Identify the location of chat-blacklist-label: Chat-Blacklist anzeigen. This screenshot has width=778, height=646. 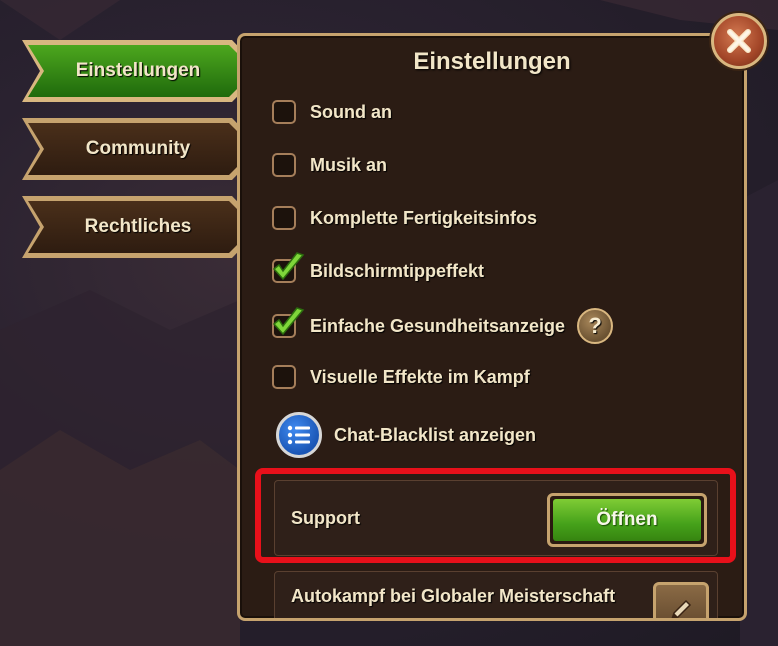
(435, 434).